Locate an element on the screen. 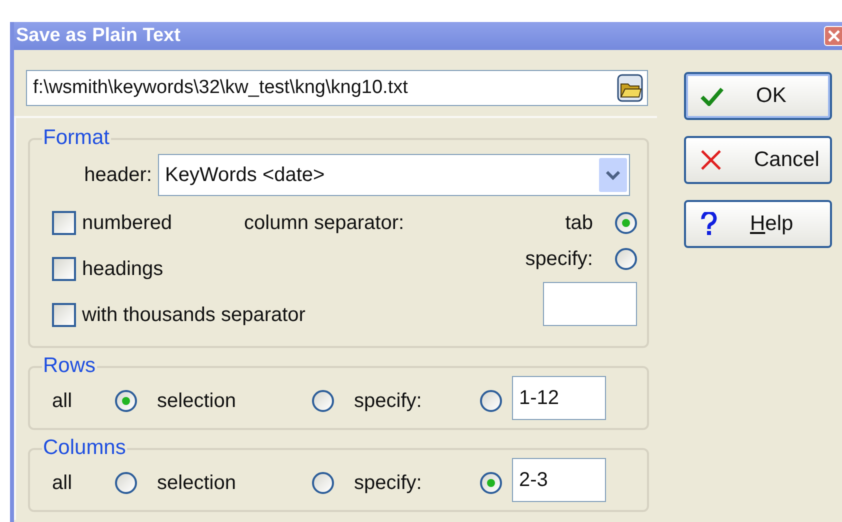 The height and width of the screenshot is (522, 842). separator-label: column separator: is located at coordinates (324, 221).